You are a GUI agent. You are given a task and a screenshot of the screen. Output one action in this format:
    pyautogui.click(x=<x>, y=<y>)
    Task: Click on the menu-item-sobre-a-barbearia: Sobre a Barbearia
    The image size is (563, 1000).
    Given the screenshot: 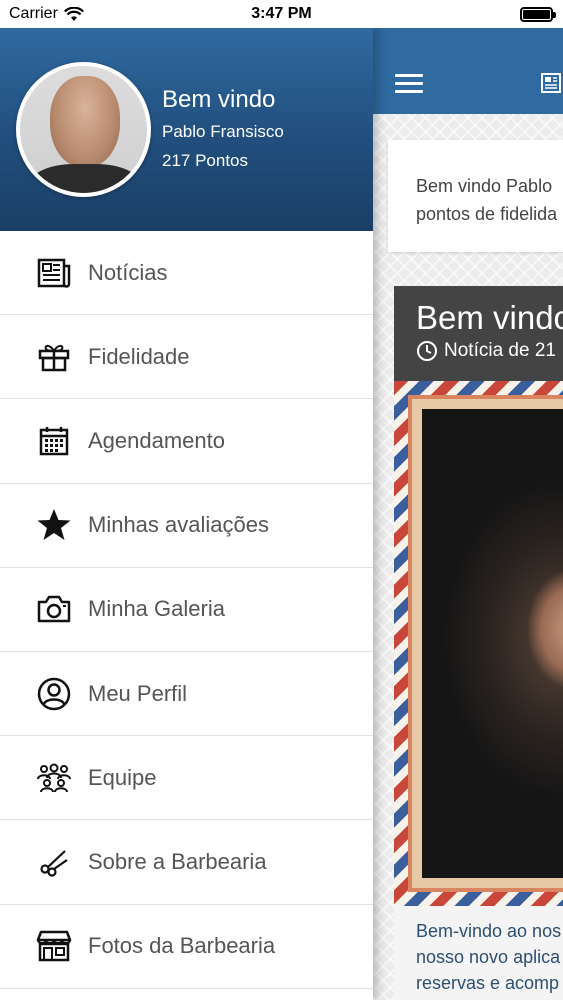 What is the action you would take?
    pyautogui.click(x=186, y=862)
    